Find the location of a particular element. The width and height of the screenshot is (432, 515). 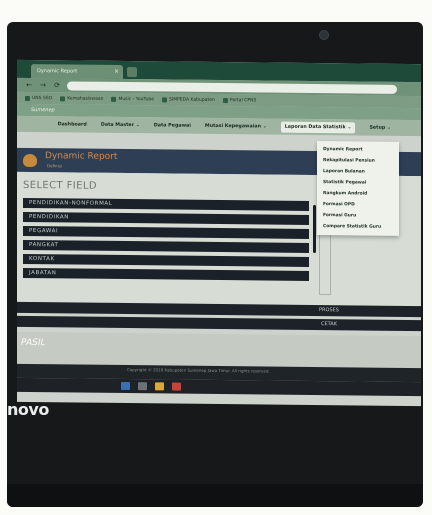

menu-data-master: Data Master ⌄ is located at coordinates (120, 124).